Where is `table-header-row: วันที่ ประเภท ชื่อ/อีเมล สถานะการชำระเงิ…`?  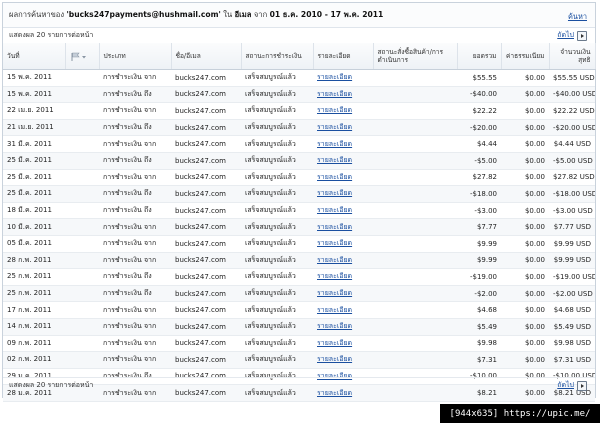 table-header-row: วันที่ ประเภท ชื่อ/อีเมล สถานะการชำระเงิ… is located at coordinates (299, 56).